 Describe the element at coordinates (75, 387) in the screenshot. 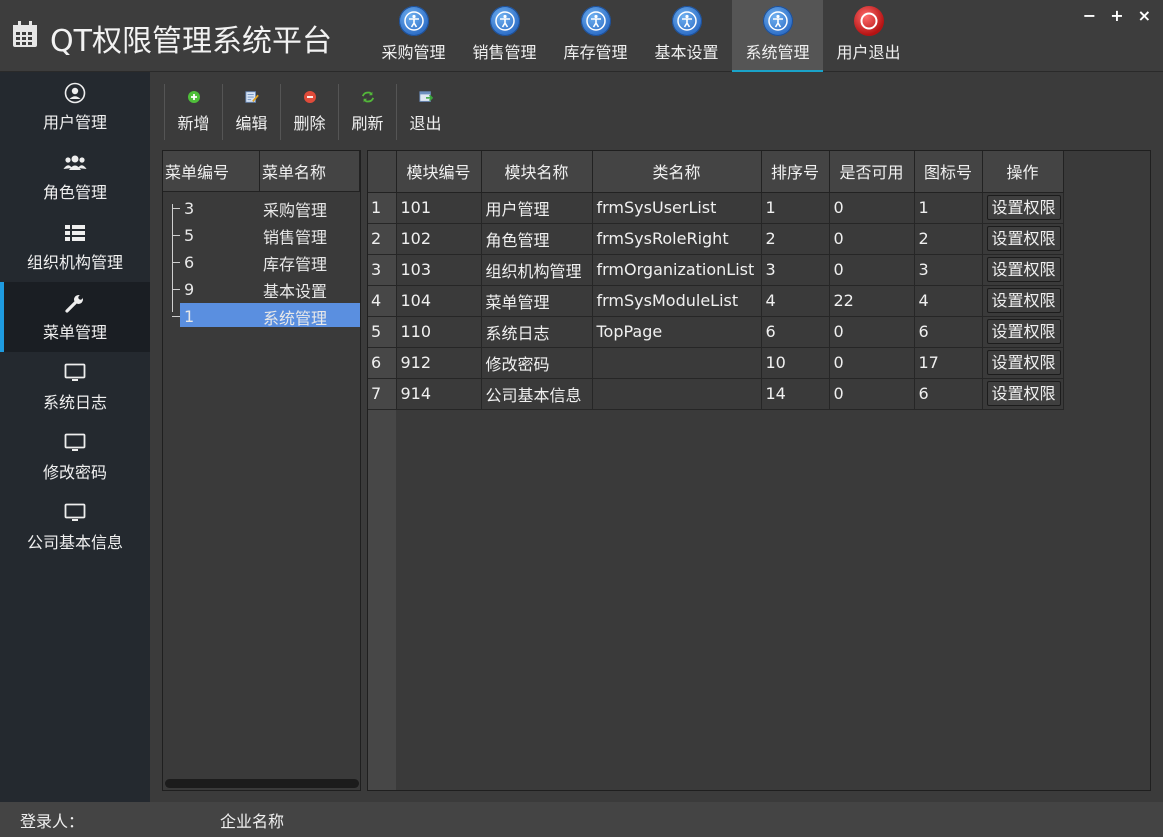

I see `sidebar-item-system-log: 系统日志` at that location.